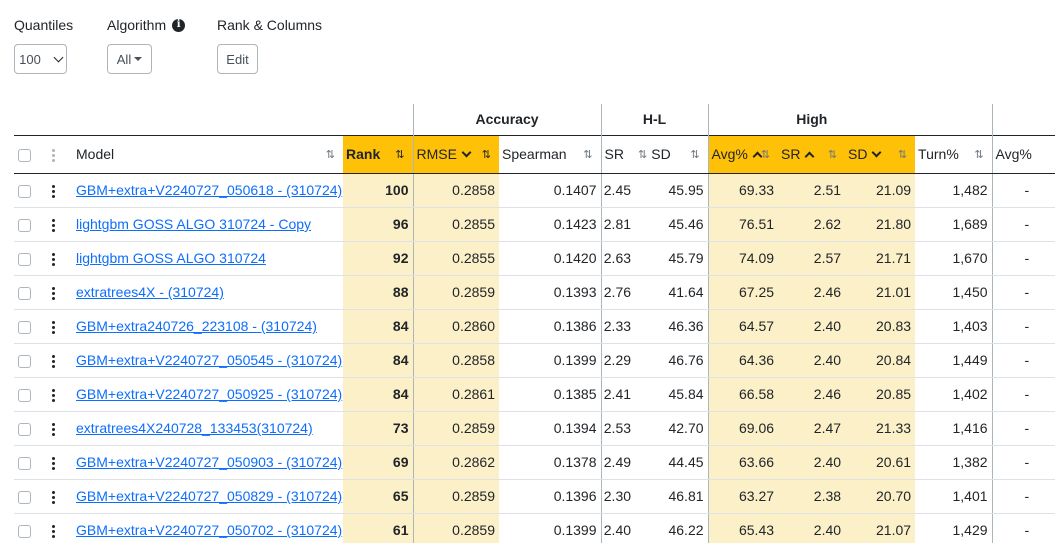 The image size is (1055, 543). I want to click on avg-cell: 63.66, so click(743, 462).